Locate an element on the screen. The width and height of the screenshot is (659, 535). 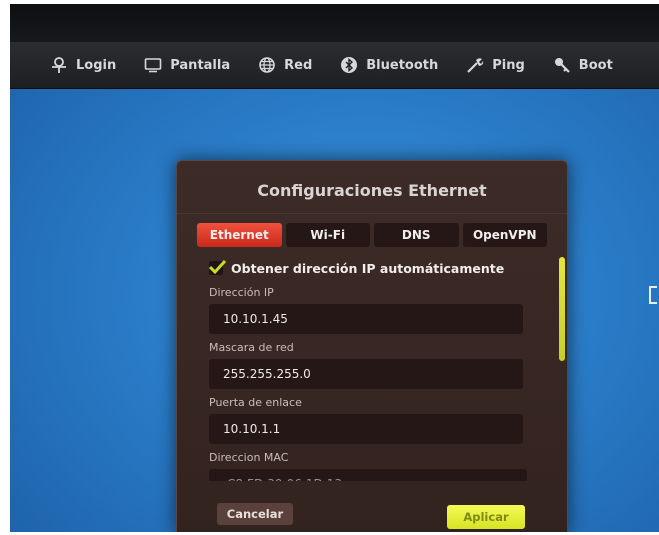
bluetooth-icon is located at coordinates (349, 65).